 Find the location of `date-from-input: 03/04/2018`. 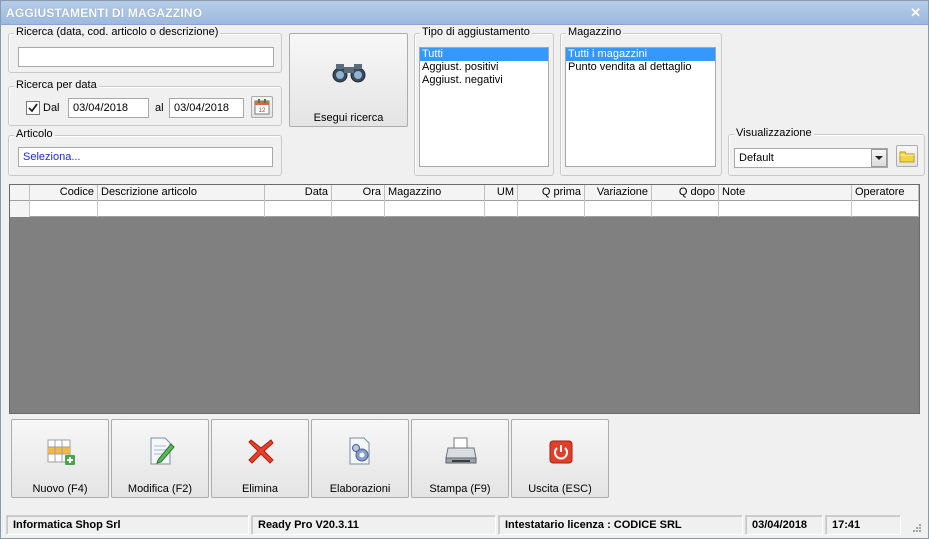

date-from-input: 03/04/2018 is located at coordinates (108, 108).